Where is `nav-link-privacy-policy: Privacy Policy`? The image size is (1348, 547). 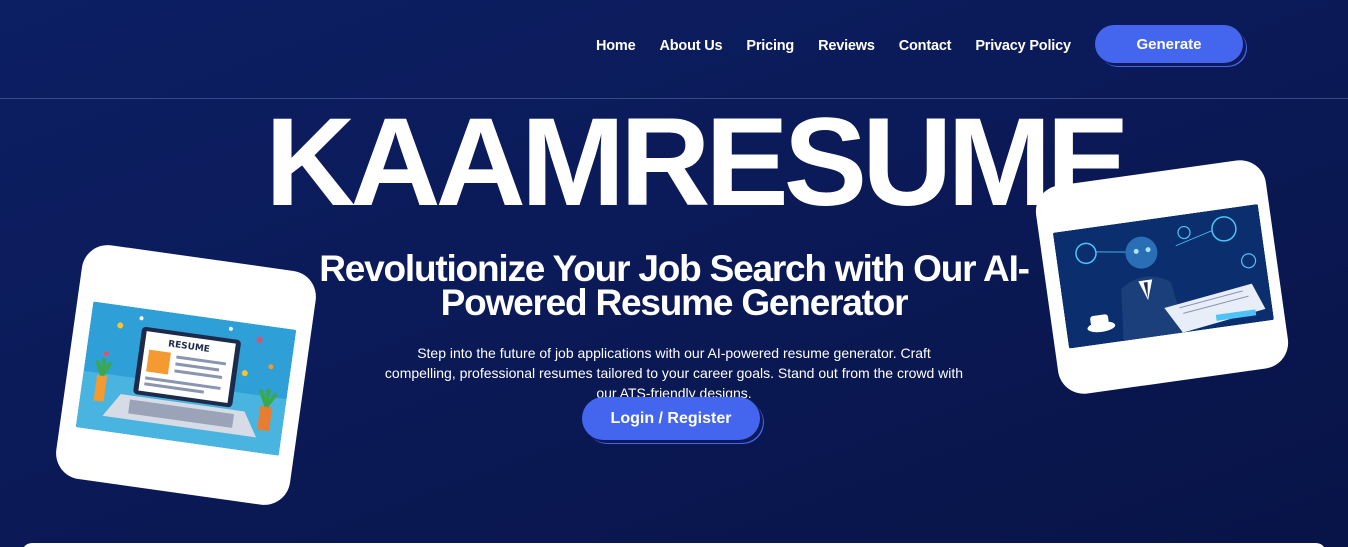
nav-link-privacy-policy: Privacy Policy is located at coordinates (1023, 46).